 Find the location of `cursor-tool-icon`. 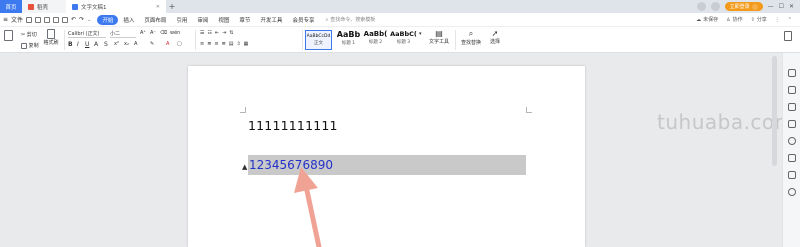

cursor-tool-icon is located at coordinates (792, 124).